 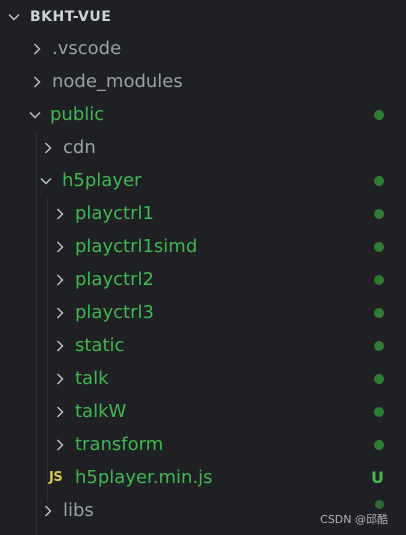 What do you see at coordinates (203, 213) in the screenshot?
I see `tree-item-playctrl1: playctrl1` at bounding box center [203, 213].